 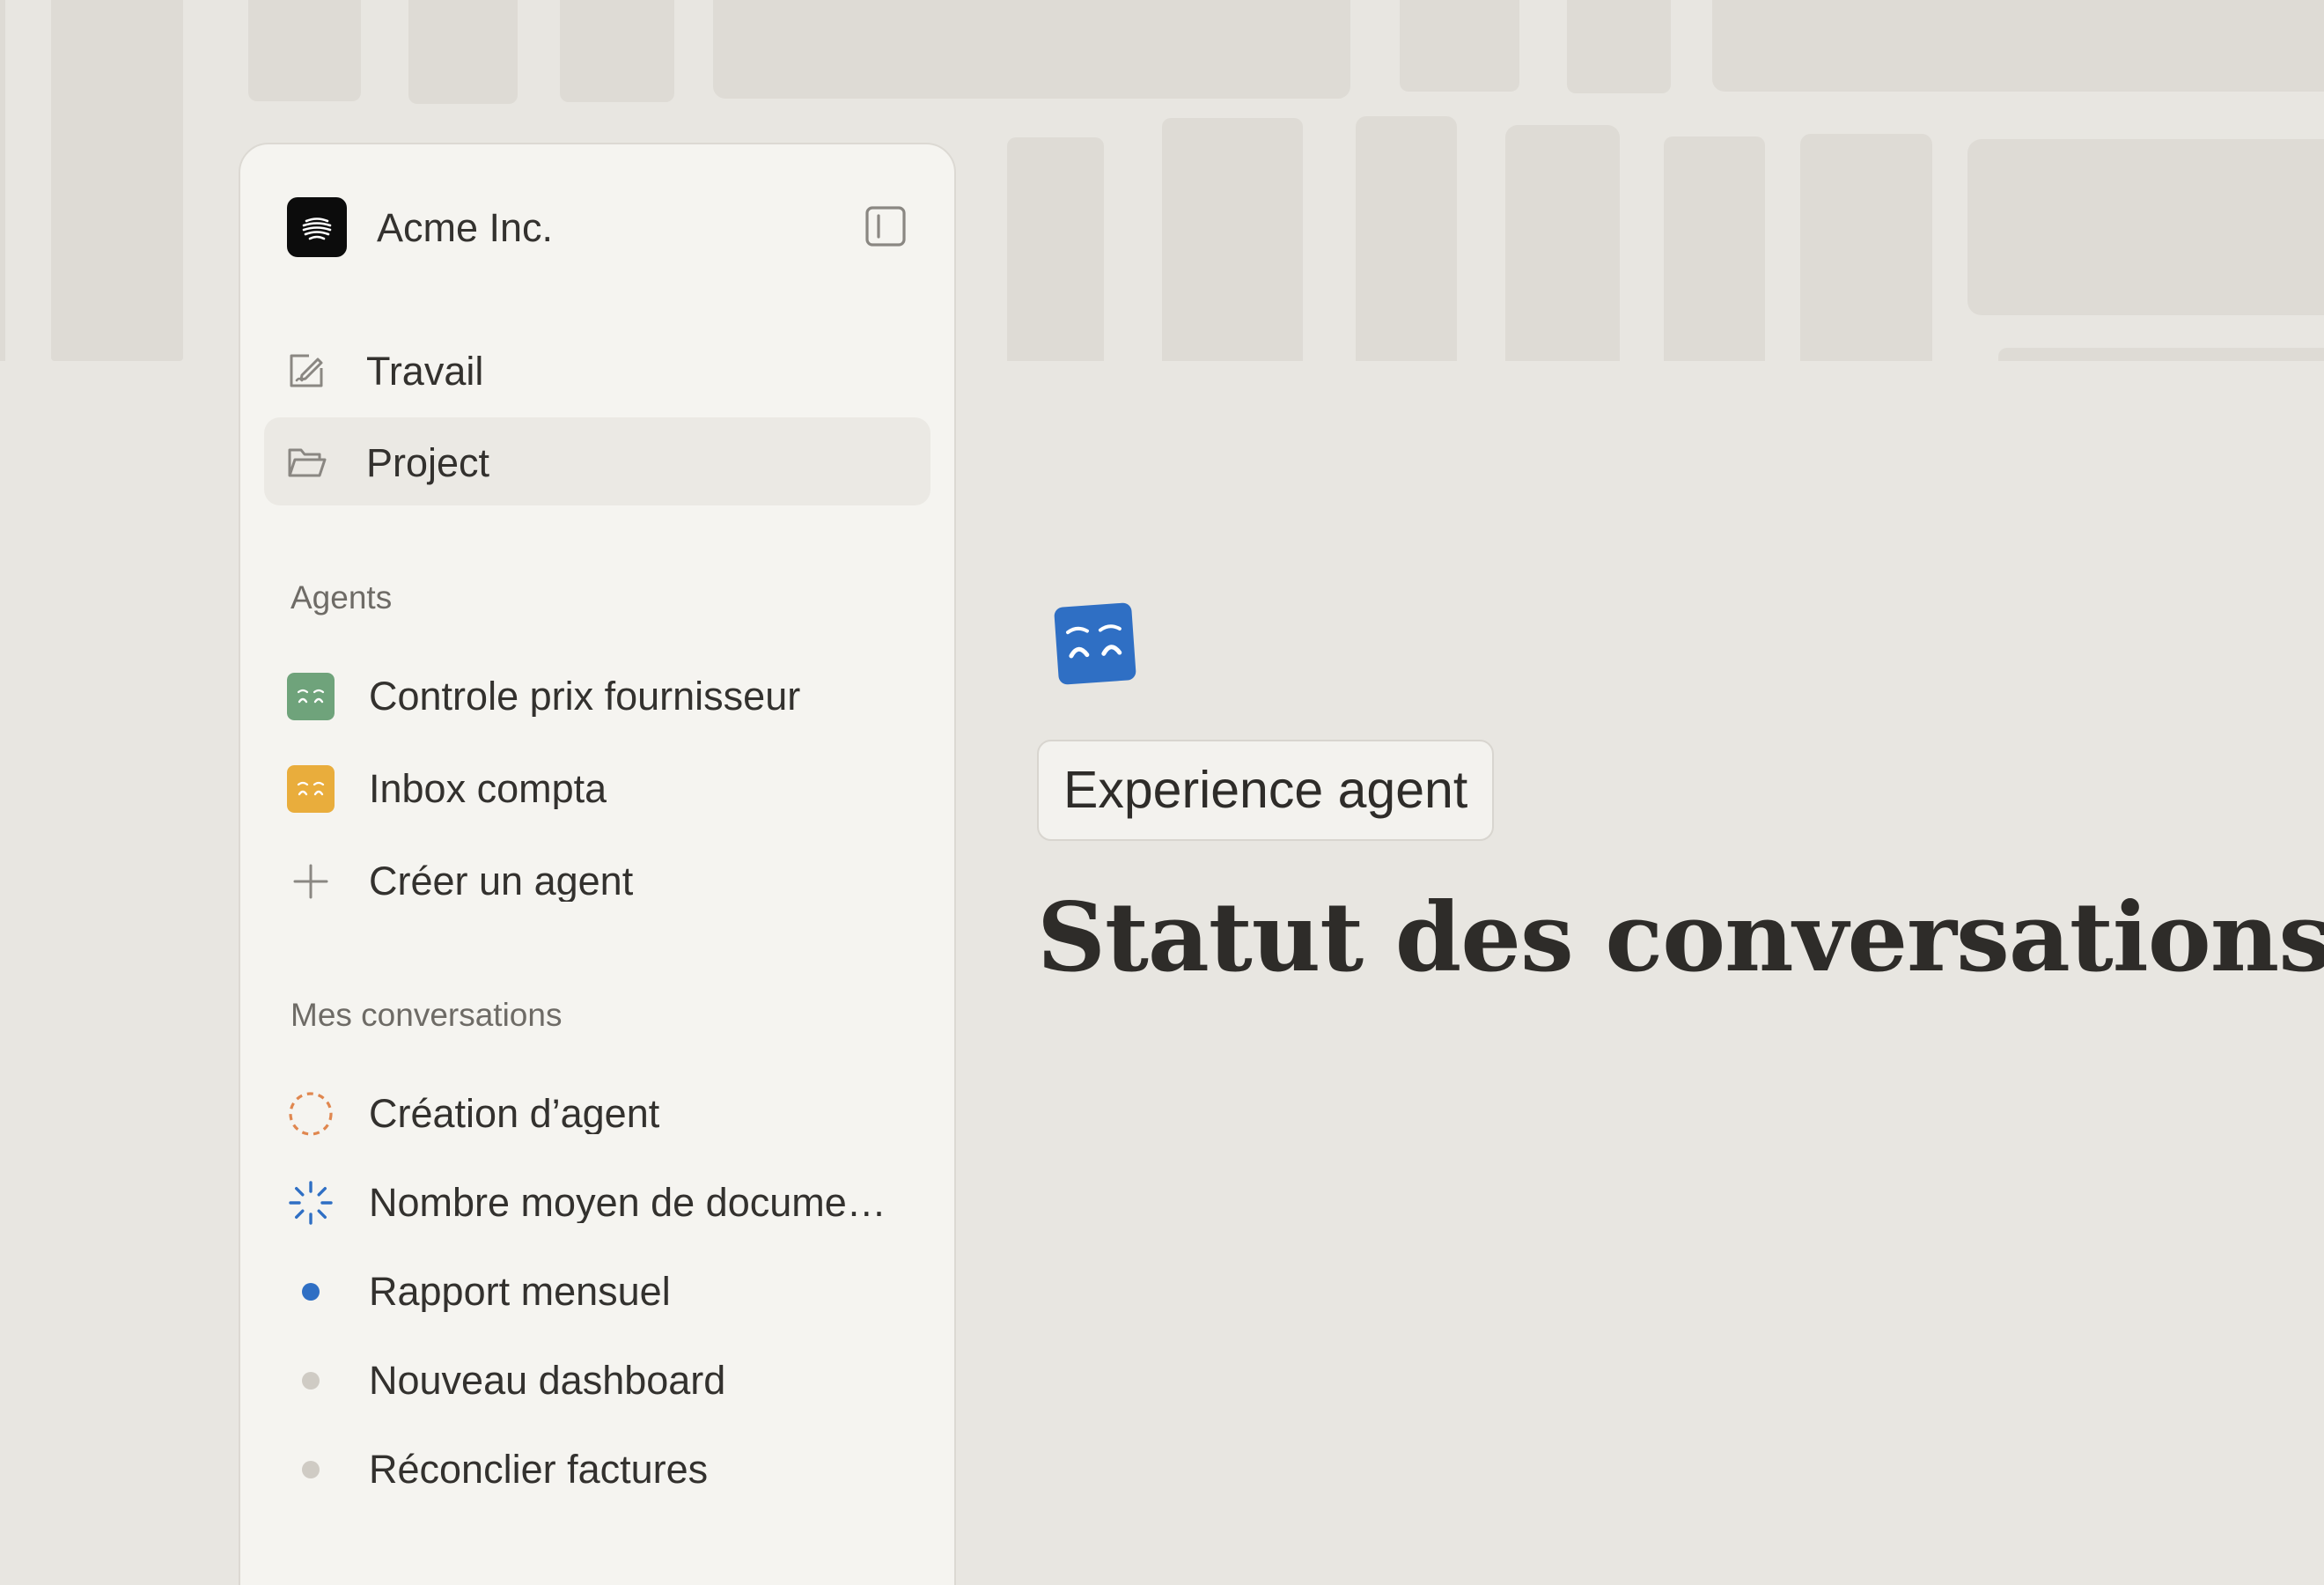 What do you see at coordinates (539, 1469) in the screenshot?
I see `conversation-label: Réconclier factures` at bounding box center [539, 1469].